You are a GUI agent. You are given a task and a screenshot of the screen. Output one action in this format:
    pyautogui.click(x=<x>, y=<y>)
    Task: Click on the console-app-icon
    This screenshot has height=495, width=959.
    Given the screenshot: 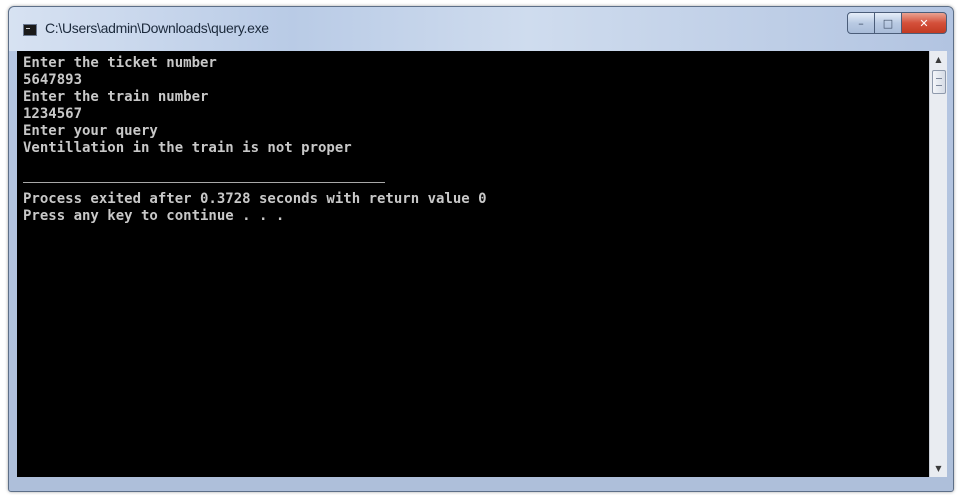 What is the action you would take?
    pyautogui.click(x=30, y=30)
    